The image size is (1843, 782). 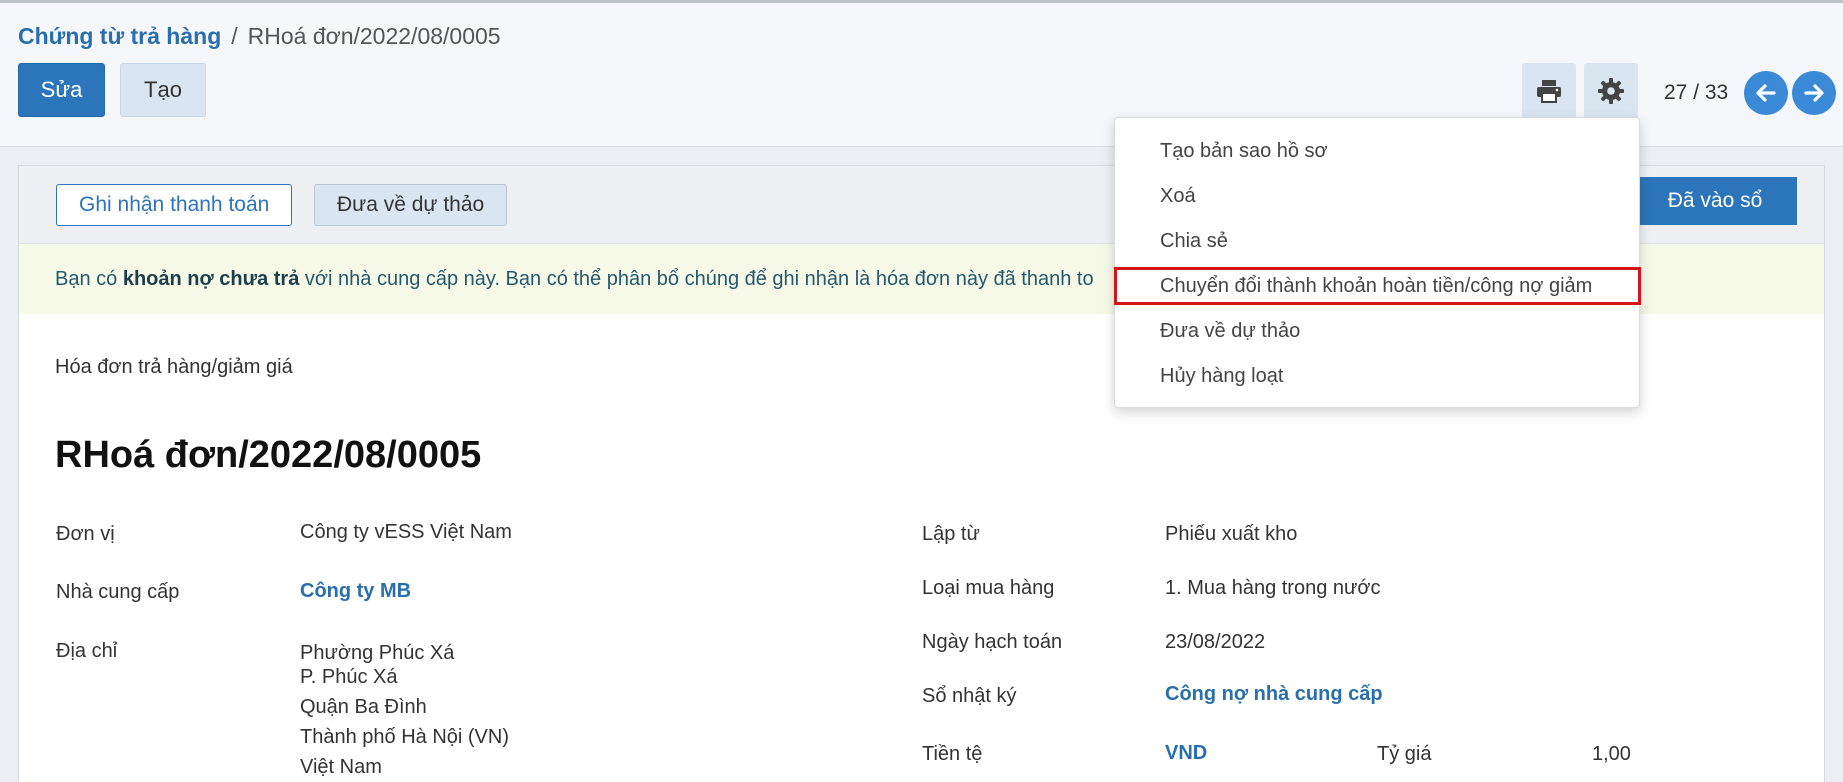 What do you see at coordinates (1186, 753) in the screenshot?
I see `currency-link: VND` at bounding box center [1186, 753].